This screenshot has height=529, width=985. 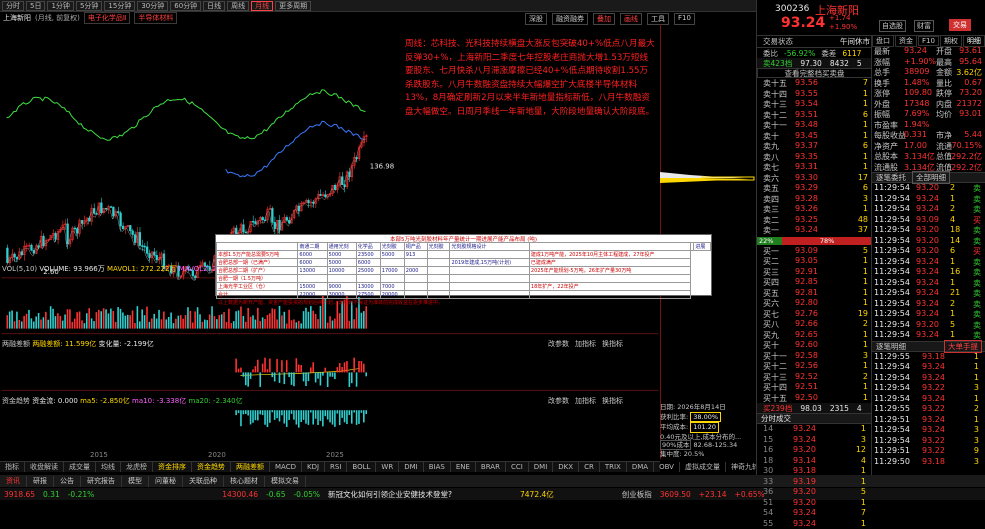 What do you see at coordinates (35, 6) in the screenshot?
I see `period-button: 5日` at bounding box center [35, 6].